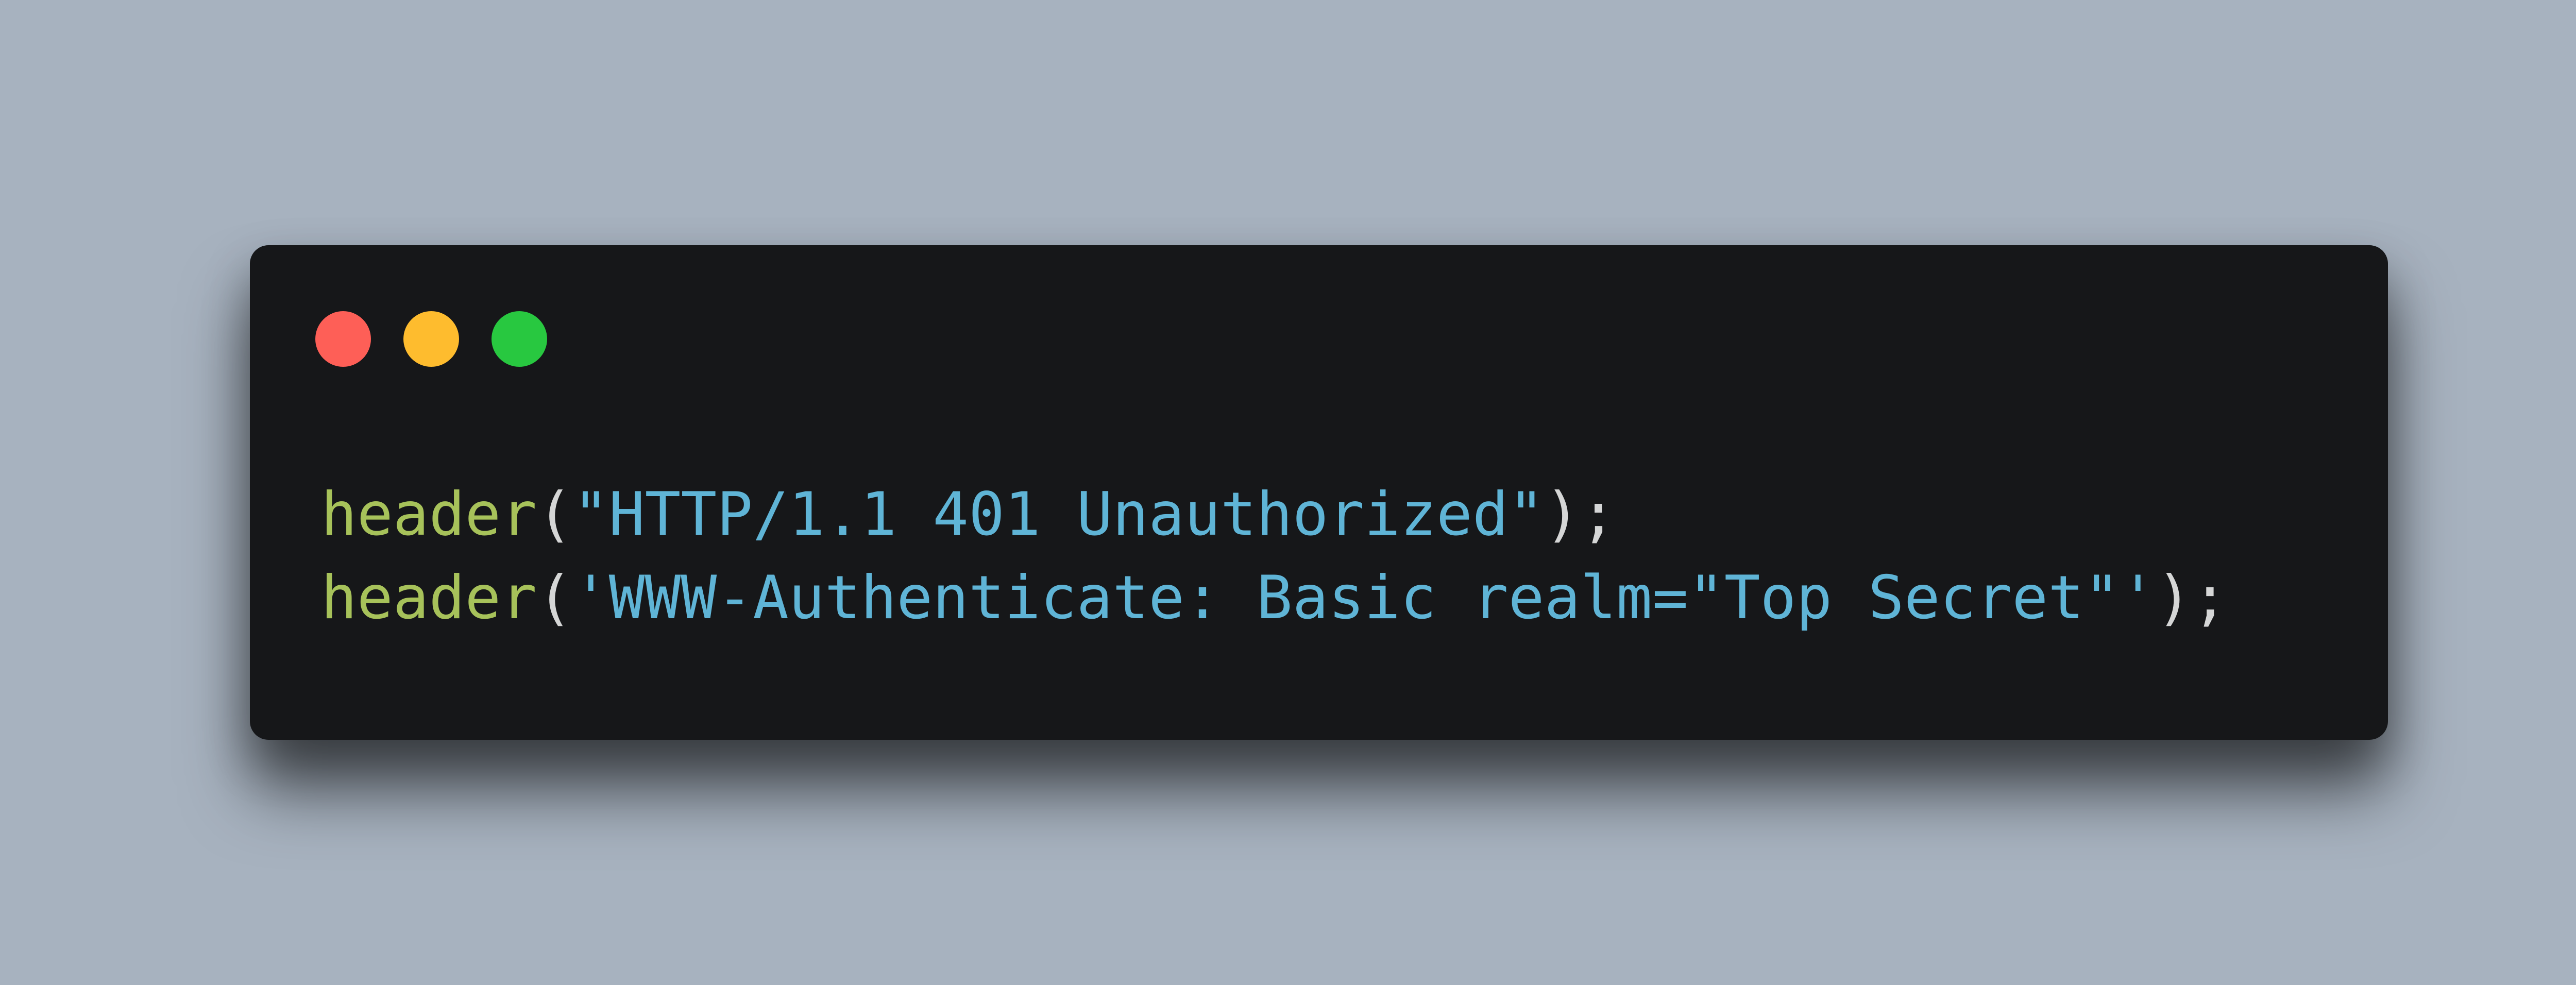  Describe the element at coordinates (343, 339) in the screenshot. I see `close-dot-icon` at that location.